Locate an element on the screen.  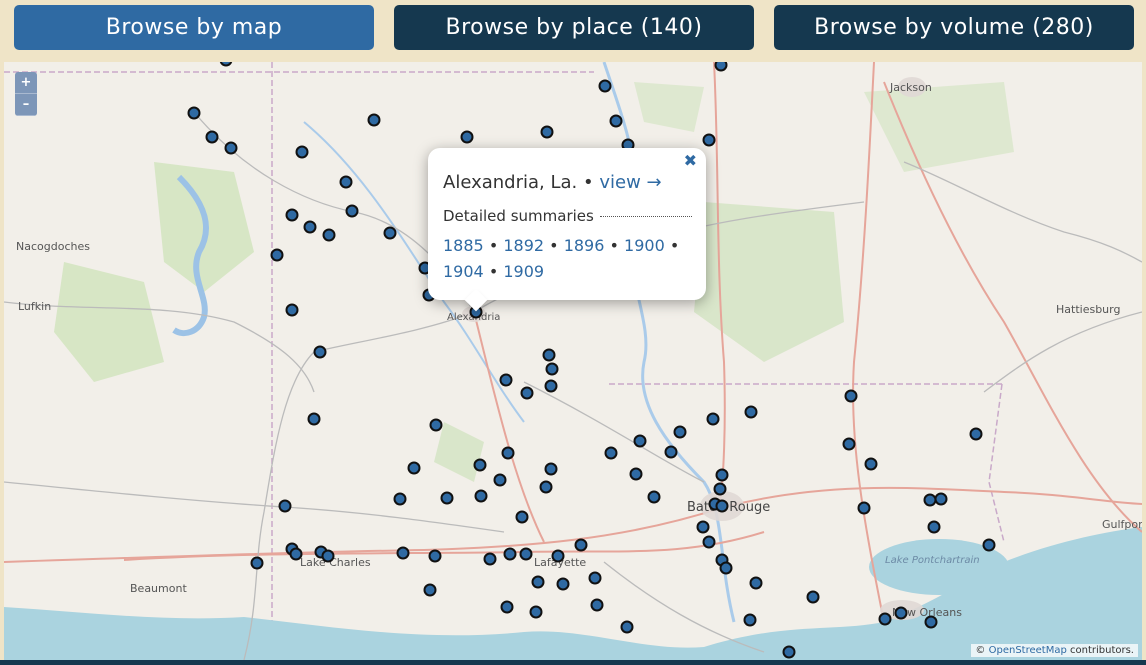
zoom-out-button: – is located at coordinates (26, 105).